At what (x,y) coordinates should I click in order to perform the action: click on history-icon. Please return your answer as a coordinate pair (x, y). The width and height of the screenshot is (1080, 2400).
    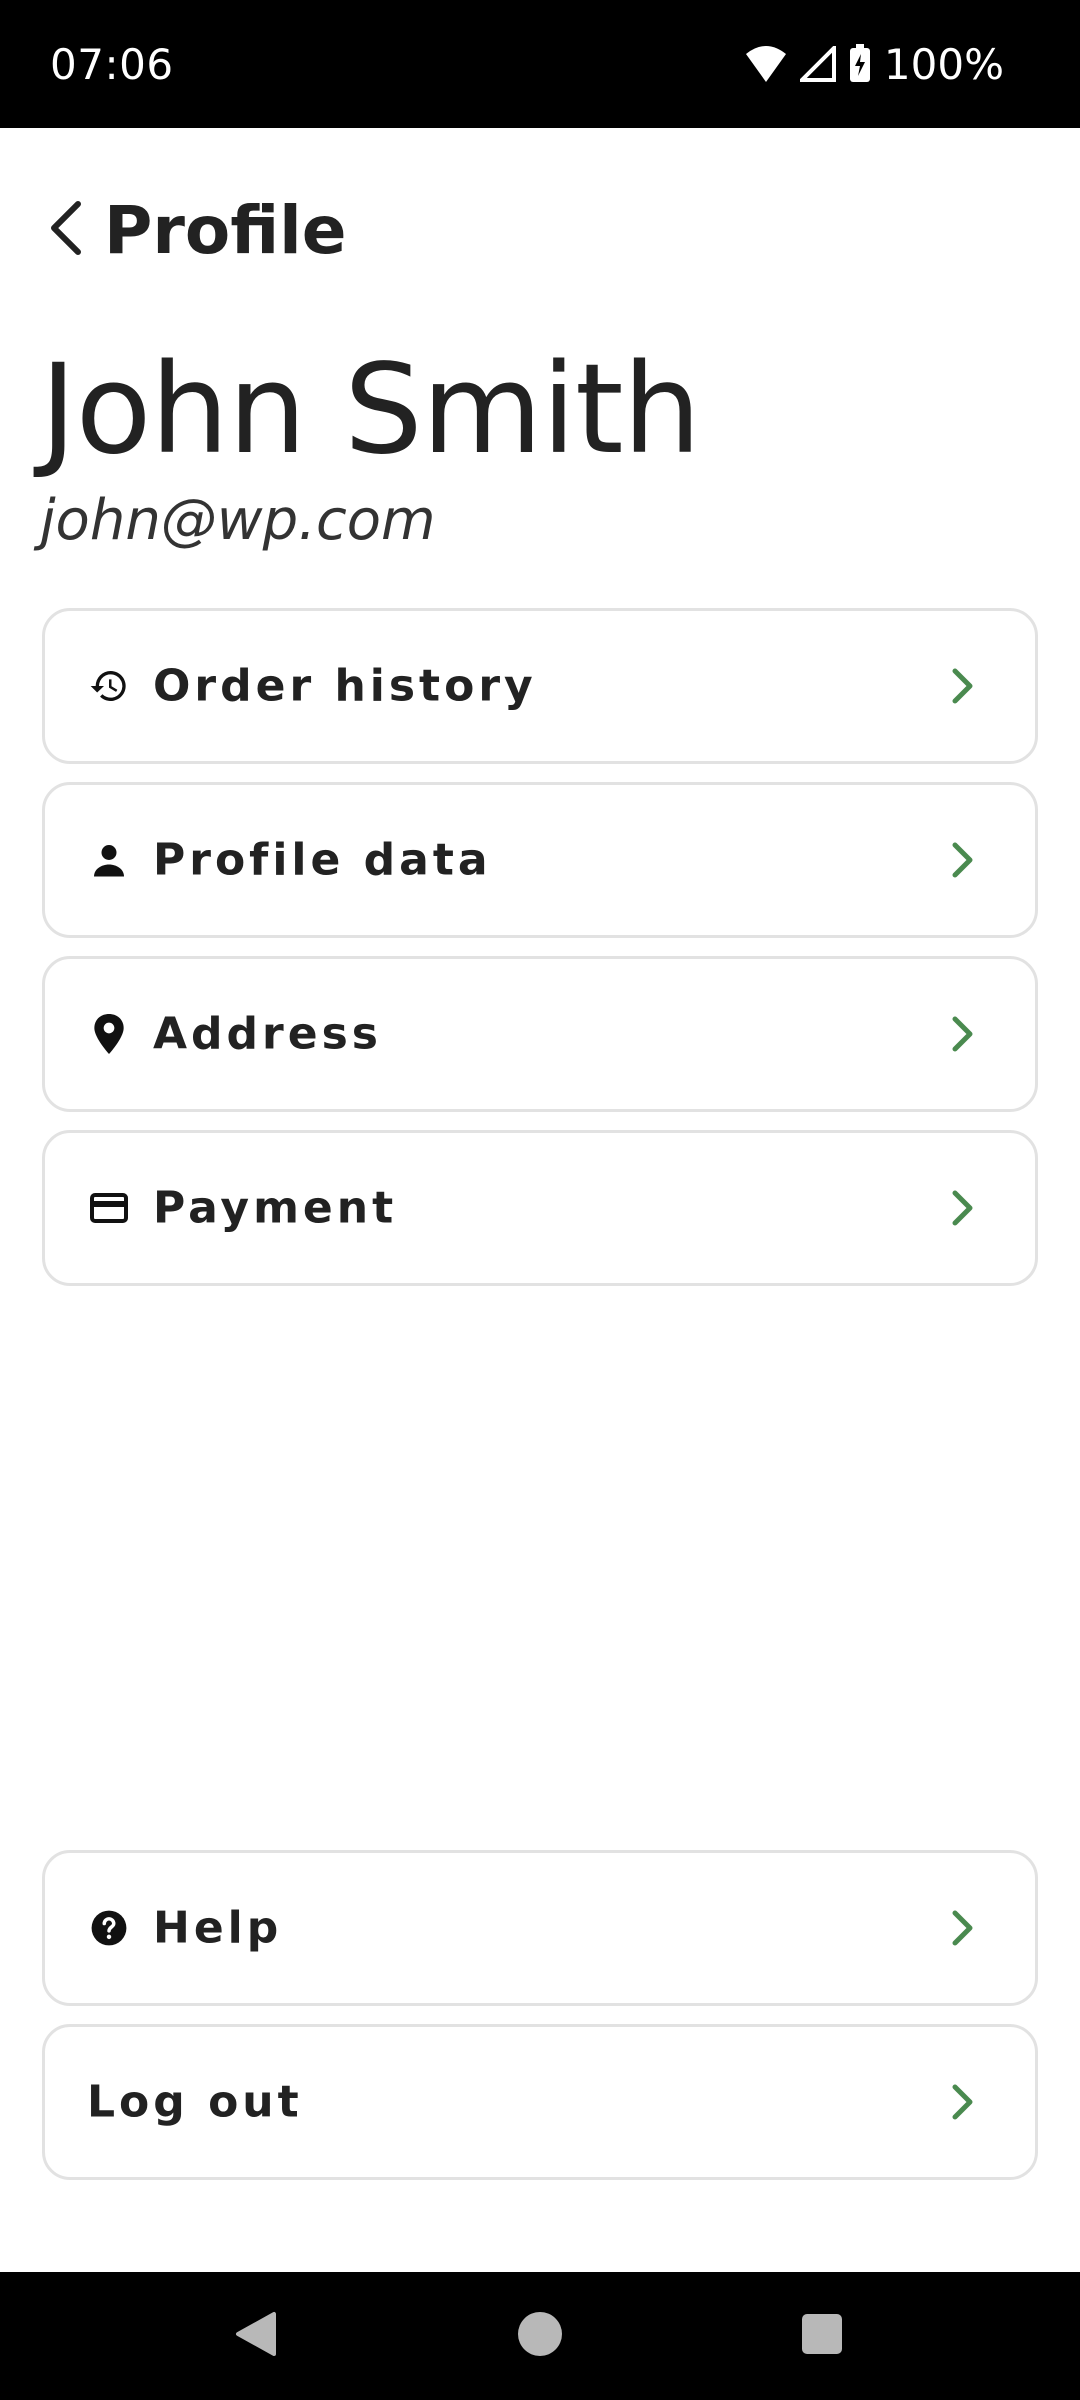
    Looking at the image, I should click on (109, 686).